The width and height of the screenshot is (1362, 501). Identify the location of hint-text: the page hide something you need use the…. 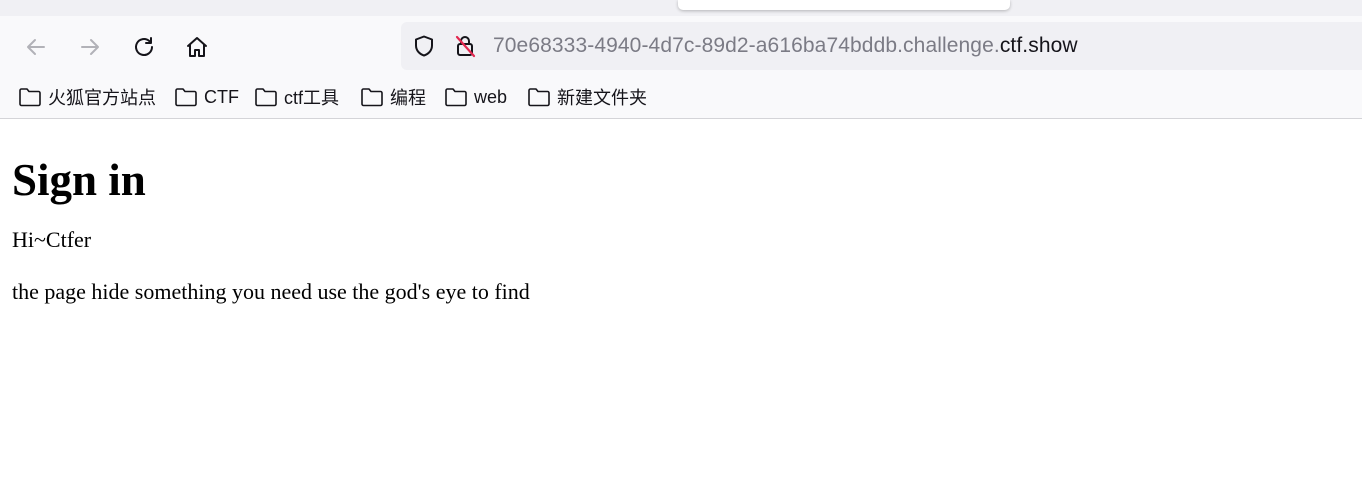
(271, 291).